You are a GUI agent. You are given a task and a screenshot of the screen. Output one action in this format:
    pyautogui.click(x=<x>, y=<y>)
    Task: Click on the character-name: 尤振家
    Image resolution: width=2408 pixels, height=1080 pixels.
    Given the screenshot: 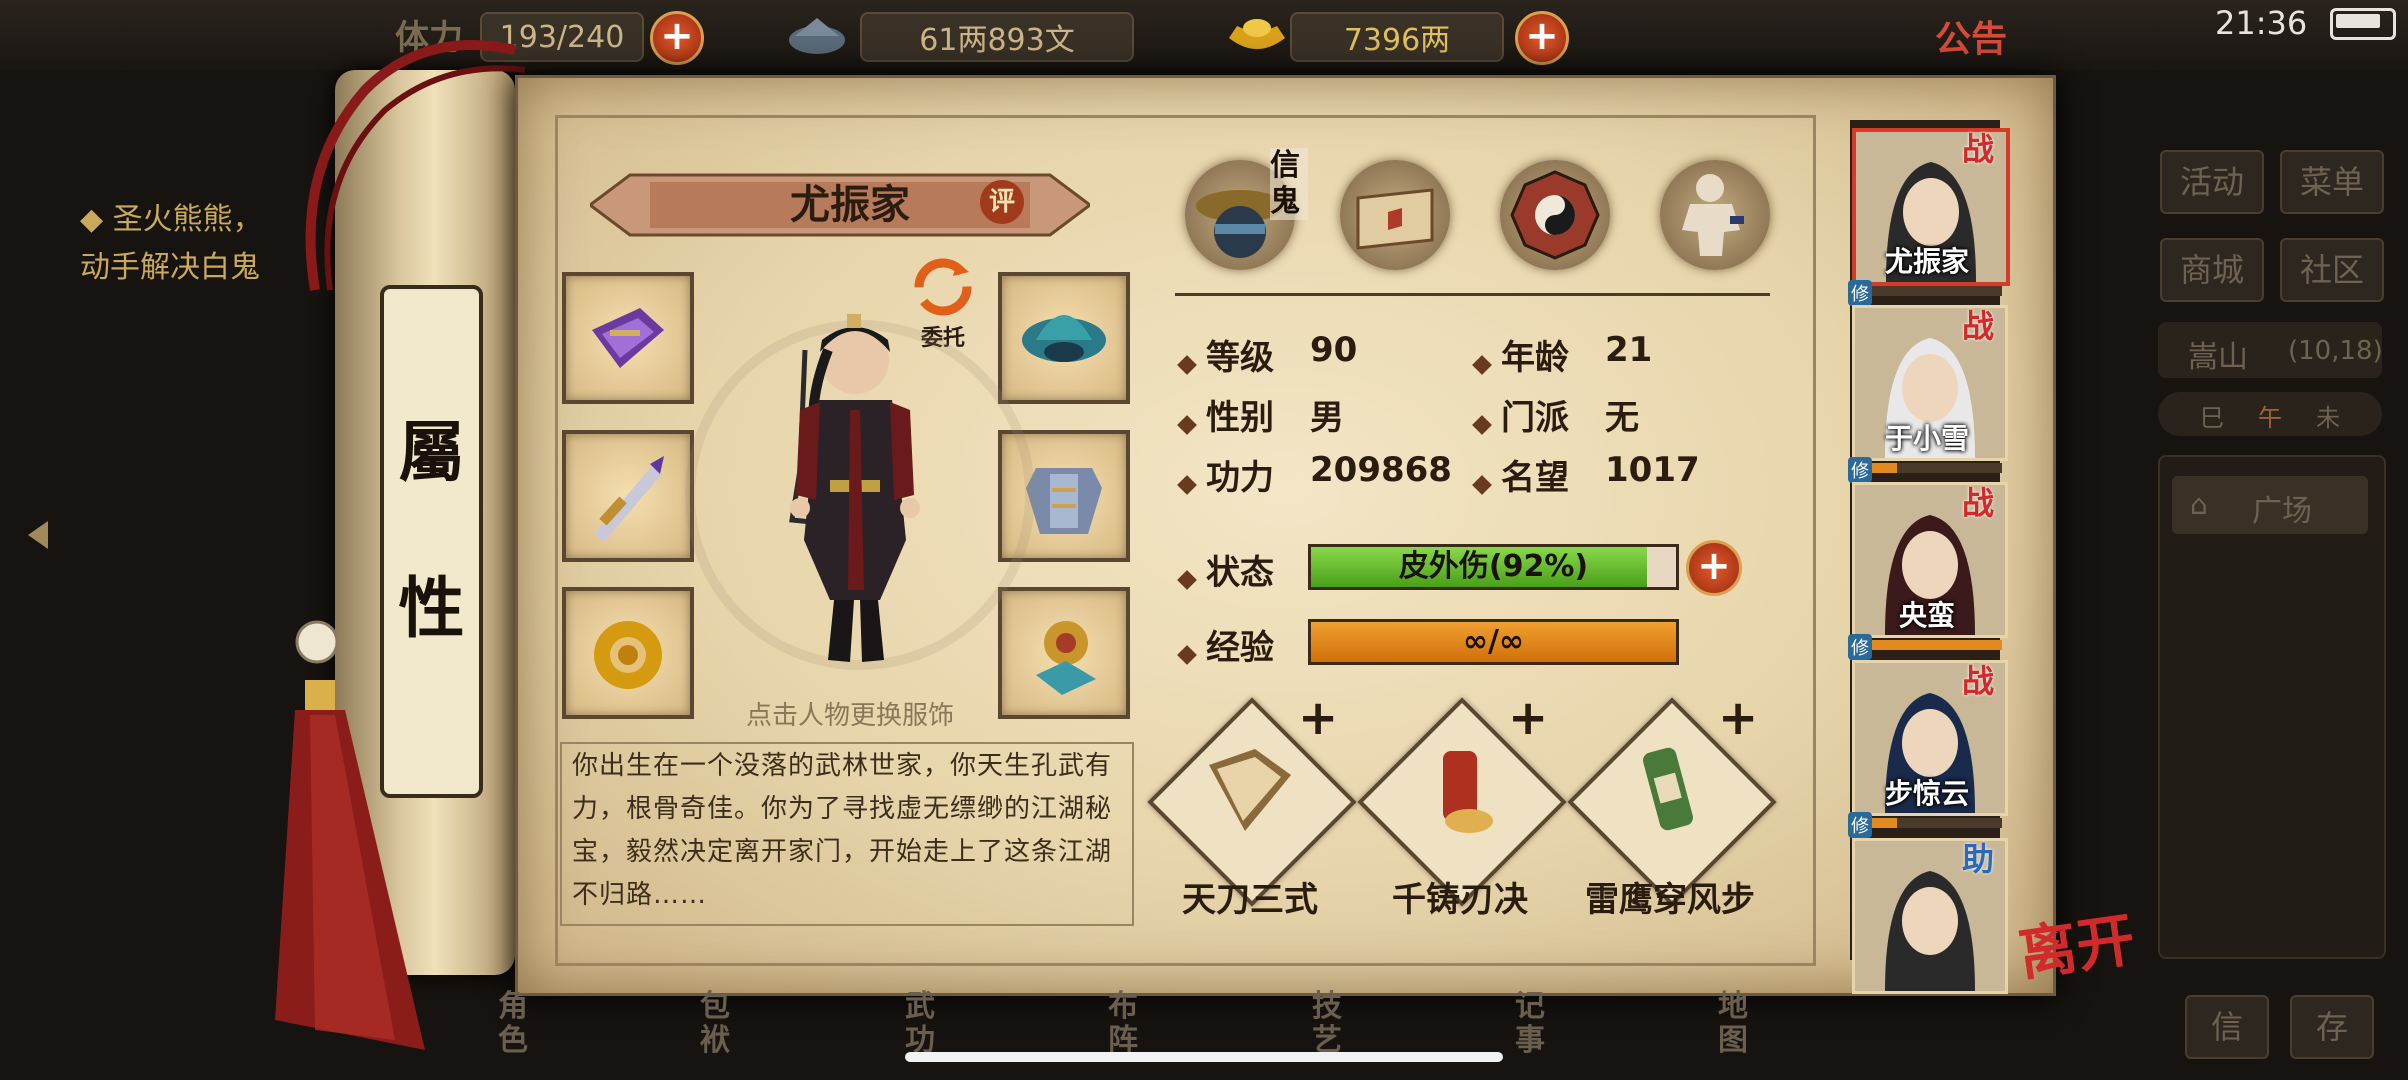 What is the action you would take?
    pyautogui.click(x=850, y=205)
    